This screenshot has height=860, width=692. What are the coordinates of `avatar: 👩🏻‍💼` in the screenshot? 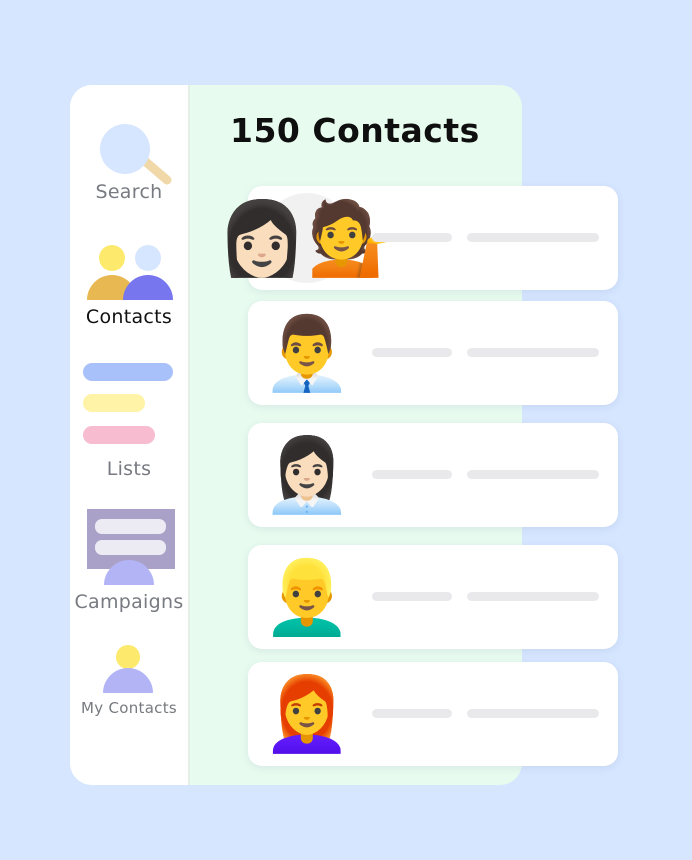 It's located at (307, 475).